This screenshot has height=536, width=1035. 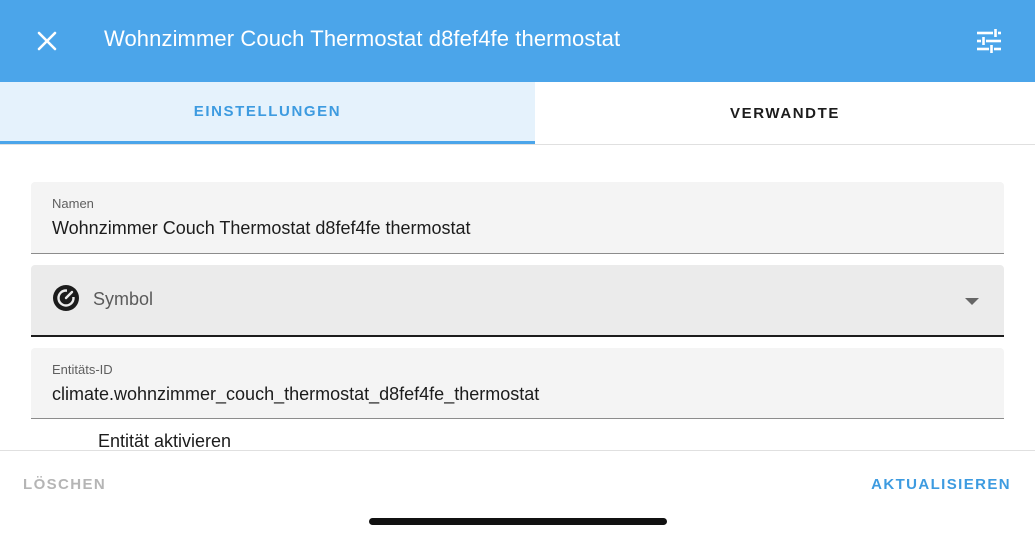 What do you see at coordinates (941, 484) in the screenshot?
I see `update-button: AKTUALISIEREN` at bounding box center [941, 484].